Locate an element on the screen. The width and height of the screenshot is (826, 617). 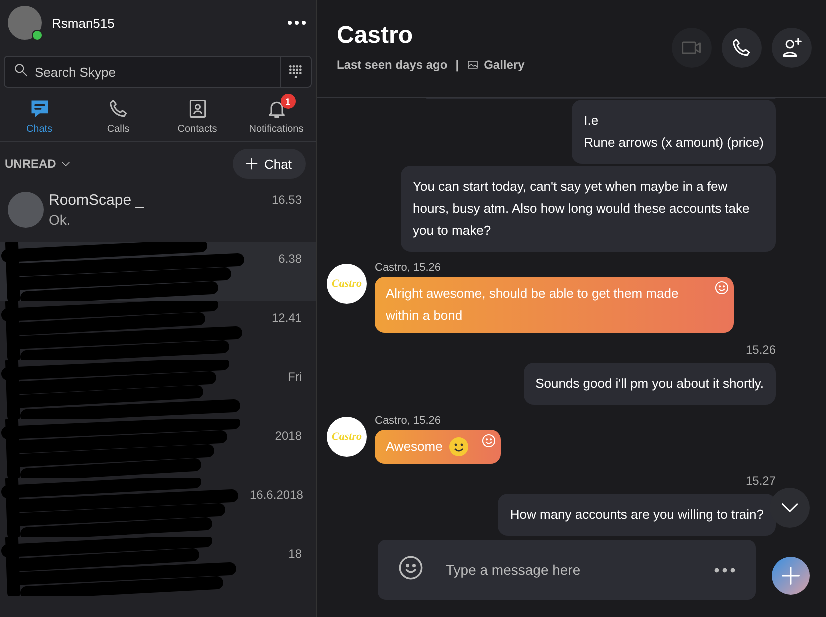
search-icon is located at coordinates (21, 70).